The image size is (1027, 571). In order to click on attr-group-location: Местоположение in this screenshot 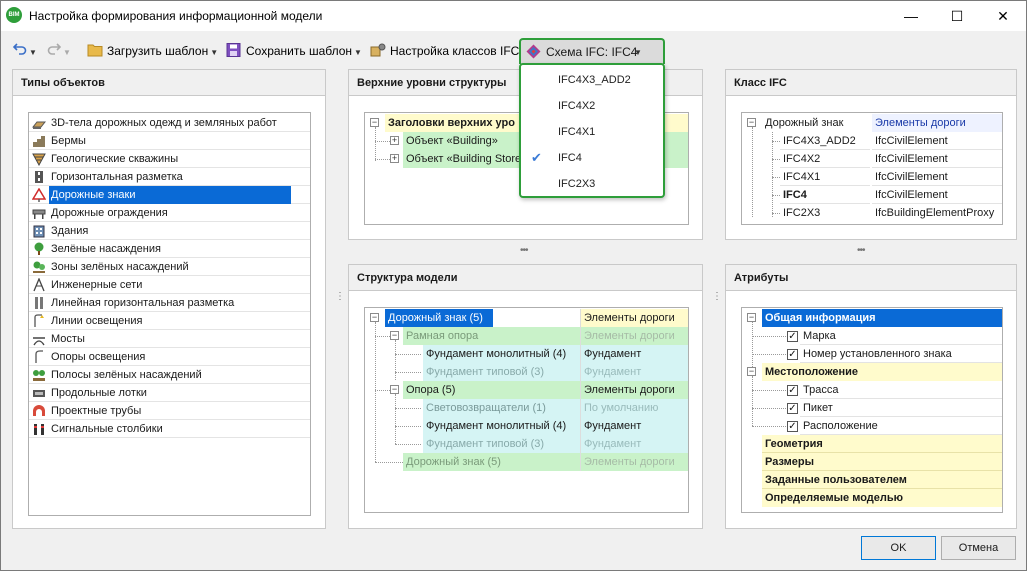, I will do `click(882, 372)`.